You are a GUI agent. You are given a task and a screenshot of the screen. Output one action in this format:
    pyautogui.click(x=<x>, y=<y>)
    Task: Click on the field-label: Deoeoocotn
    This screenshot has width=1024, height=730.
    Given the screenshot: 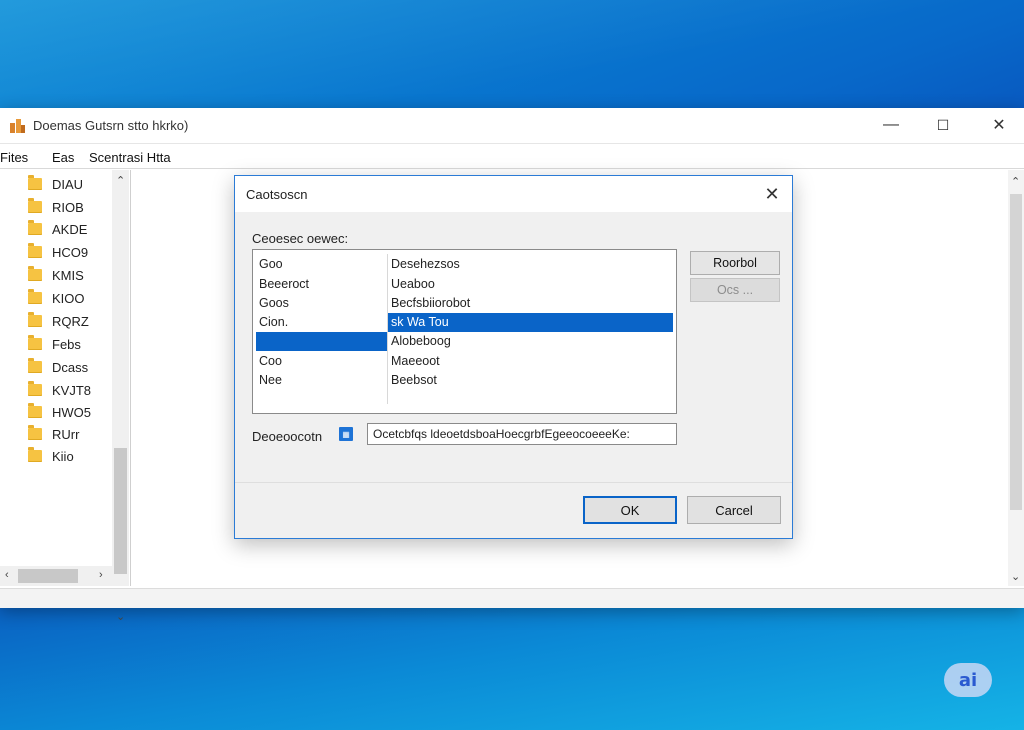 What is the action you would take?
    pyautogui.click(x=287, y=436)
    